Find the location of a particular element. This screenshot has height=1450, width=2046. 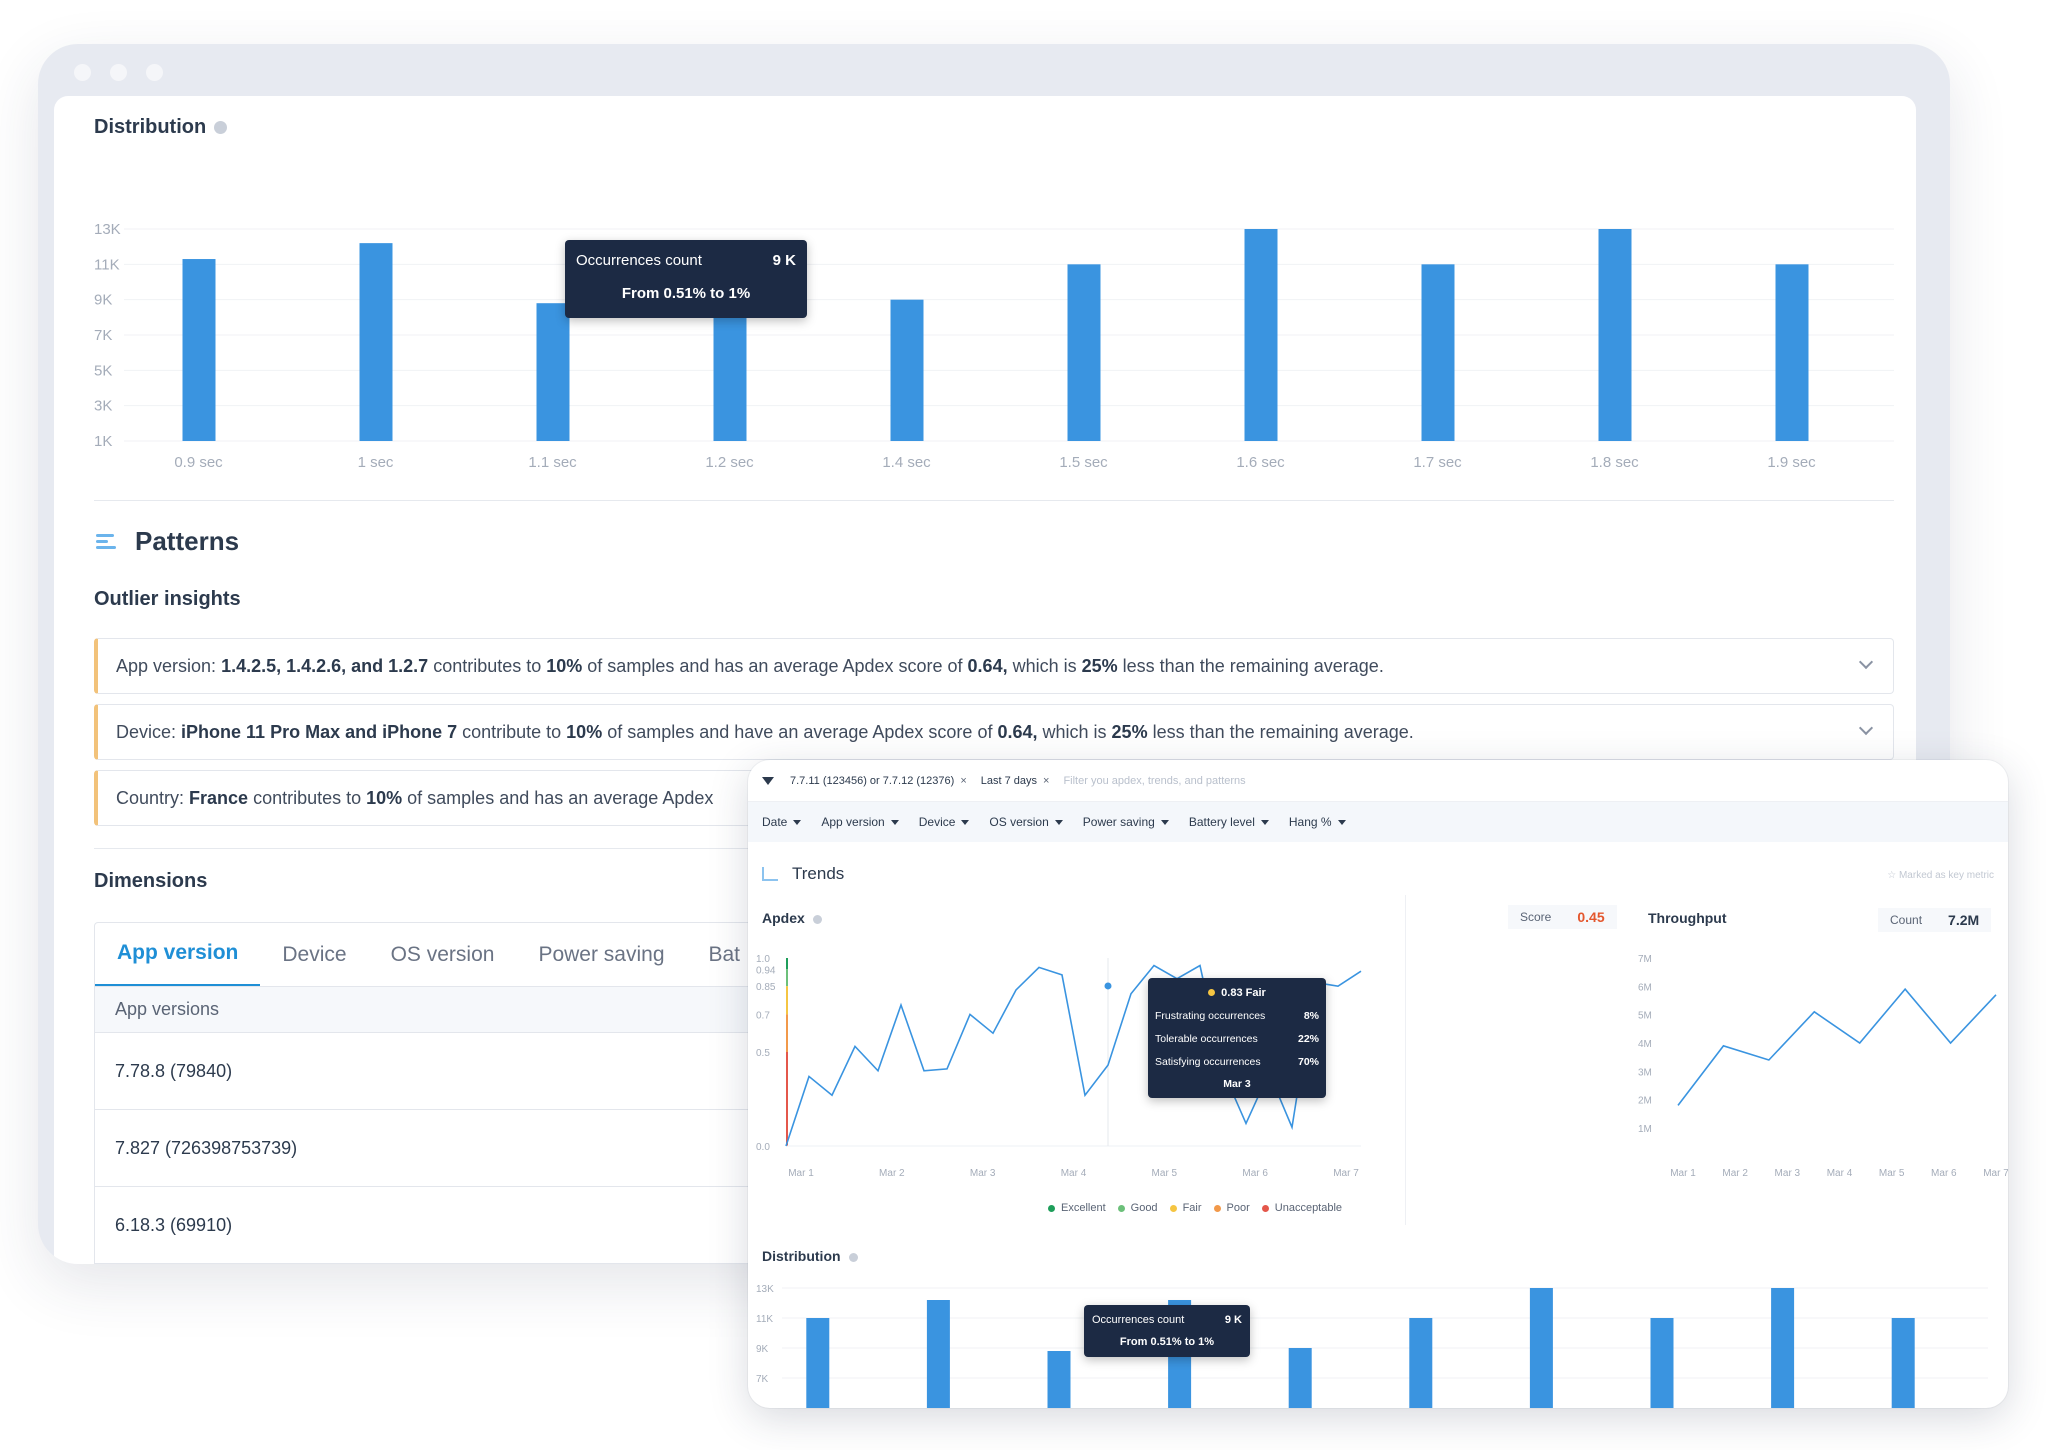

hover-point is located at coordinates (1108, 986).